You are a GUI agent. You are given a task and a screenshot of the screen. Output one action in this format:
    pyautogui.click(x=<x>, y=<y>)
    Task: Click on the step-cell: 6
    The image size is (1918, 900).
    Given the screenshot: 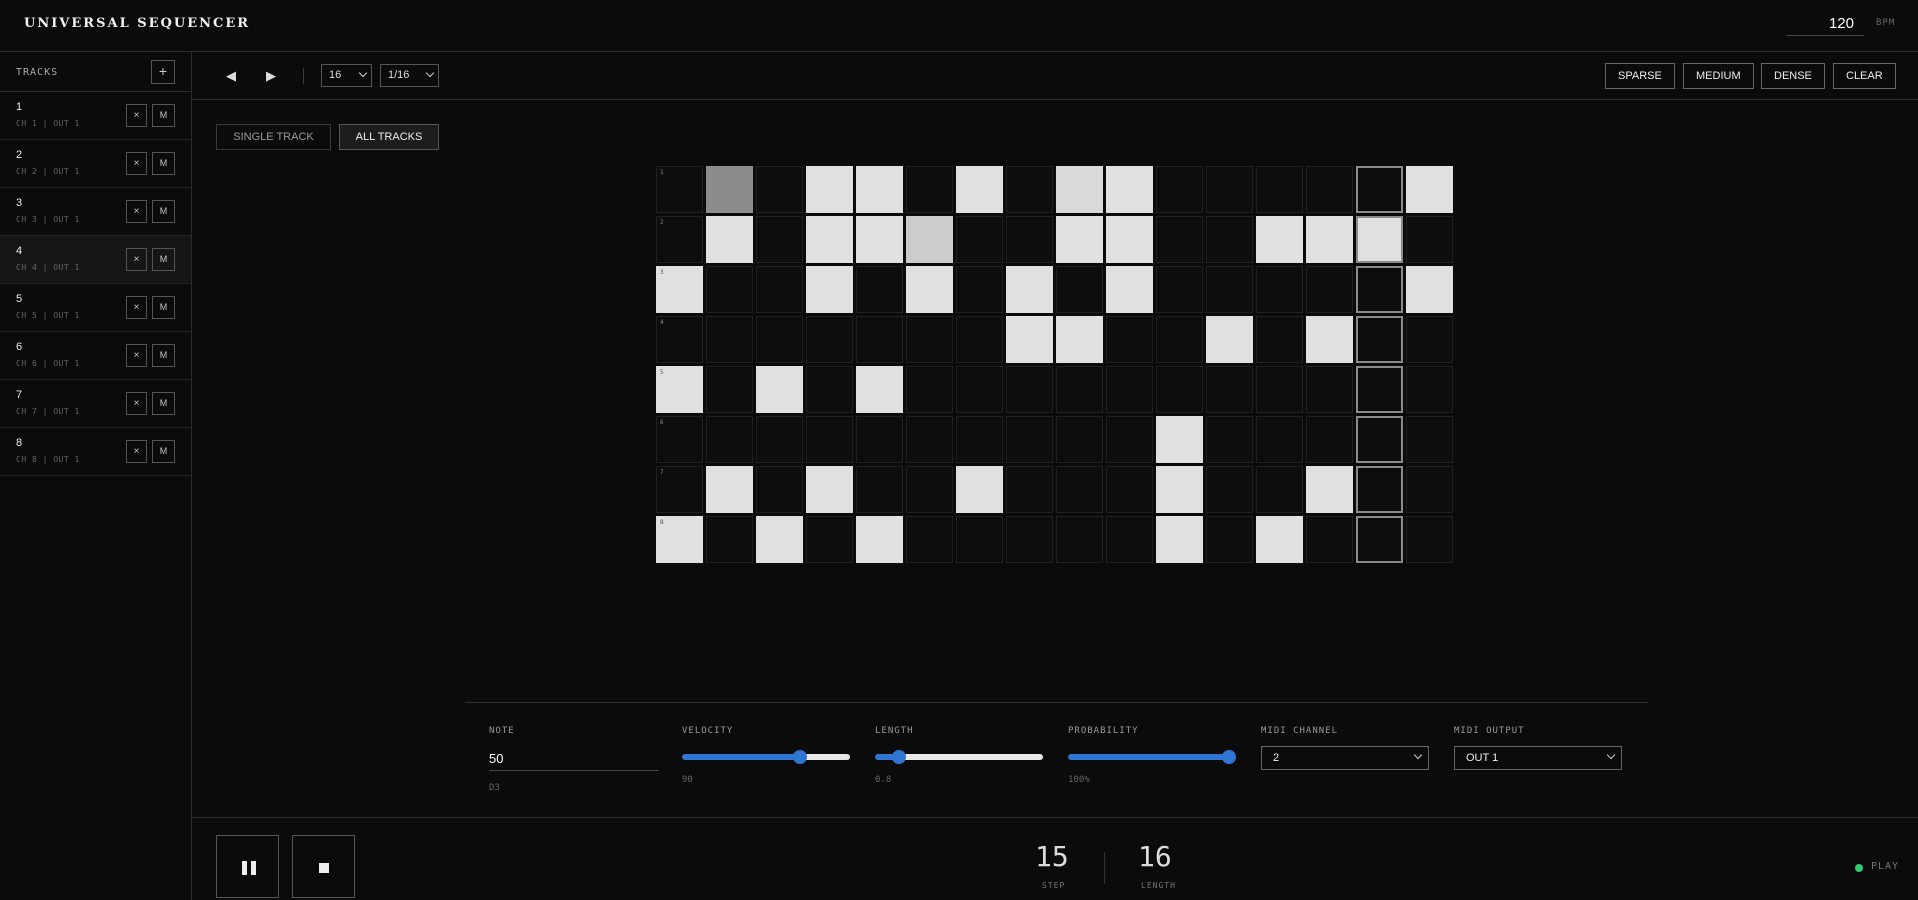 What is the action you would take?
    pyautogui.click(x=679, y=439)
    